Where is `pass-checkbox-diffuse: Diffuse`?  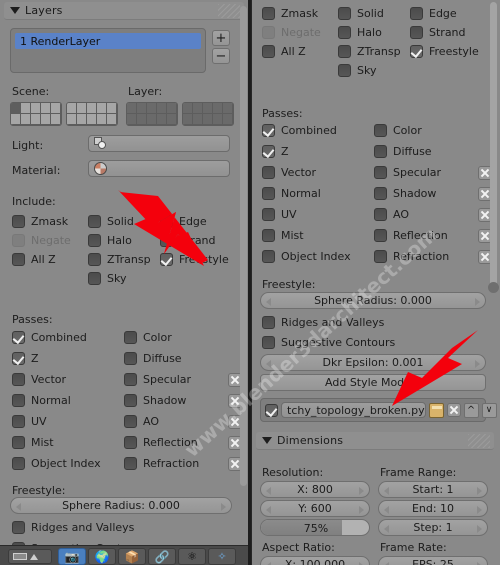
pass-checkbox-diffuse: Diffuse is located at coordinates (183, 358).